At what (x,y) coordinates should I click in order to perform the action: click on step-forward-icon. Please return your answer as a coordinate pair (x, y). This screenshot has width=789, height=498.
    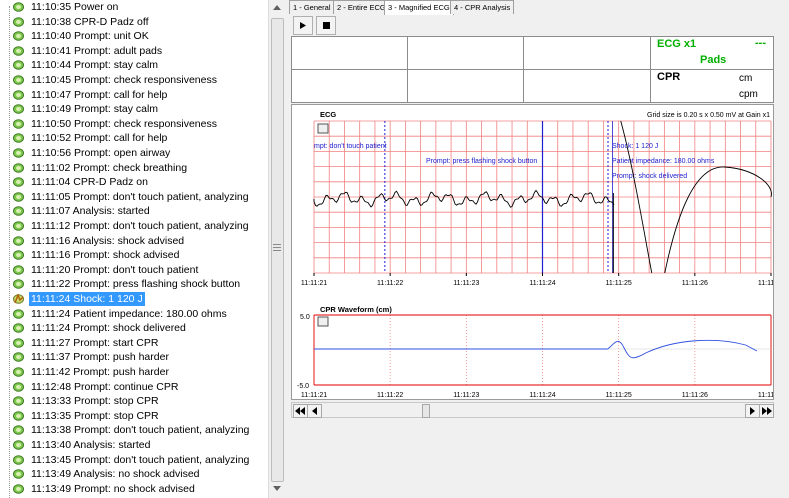
    Looking at the image, I should click on (752, 411).